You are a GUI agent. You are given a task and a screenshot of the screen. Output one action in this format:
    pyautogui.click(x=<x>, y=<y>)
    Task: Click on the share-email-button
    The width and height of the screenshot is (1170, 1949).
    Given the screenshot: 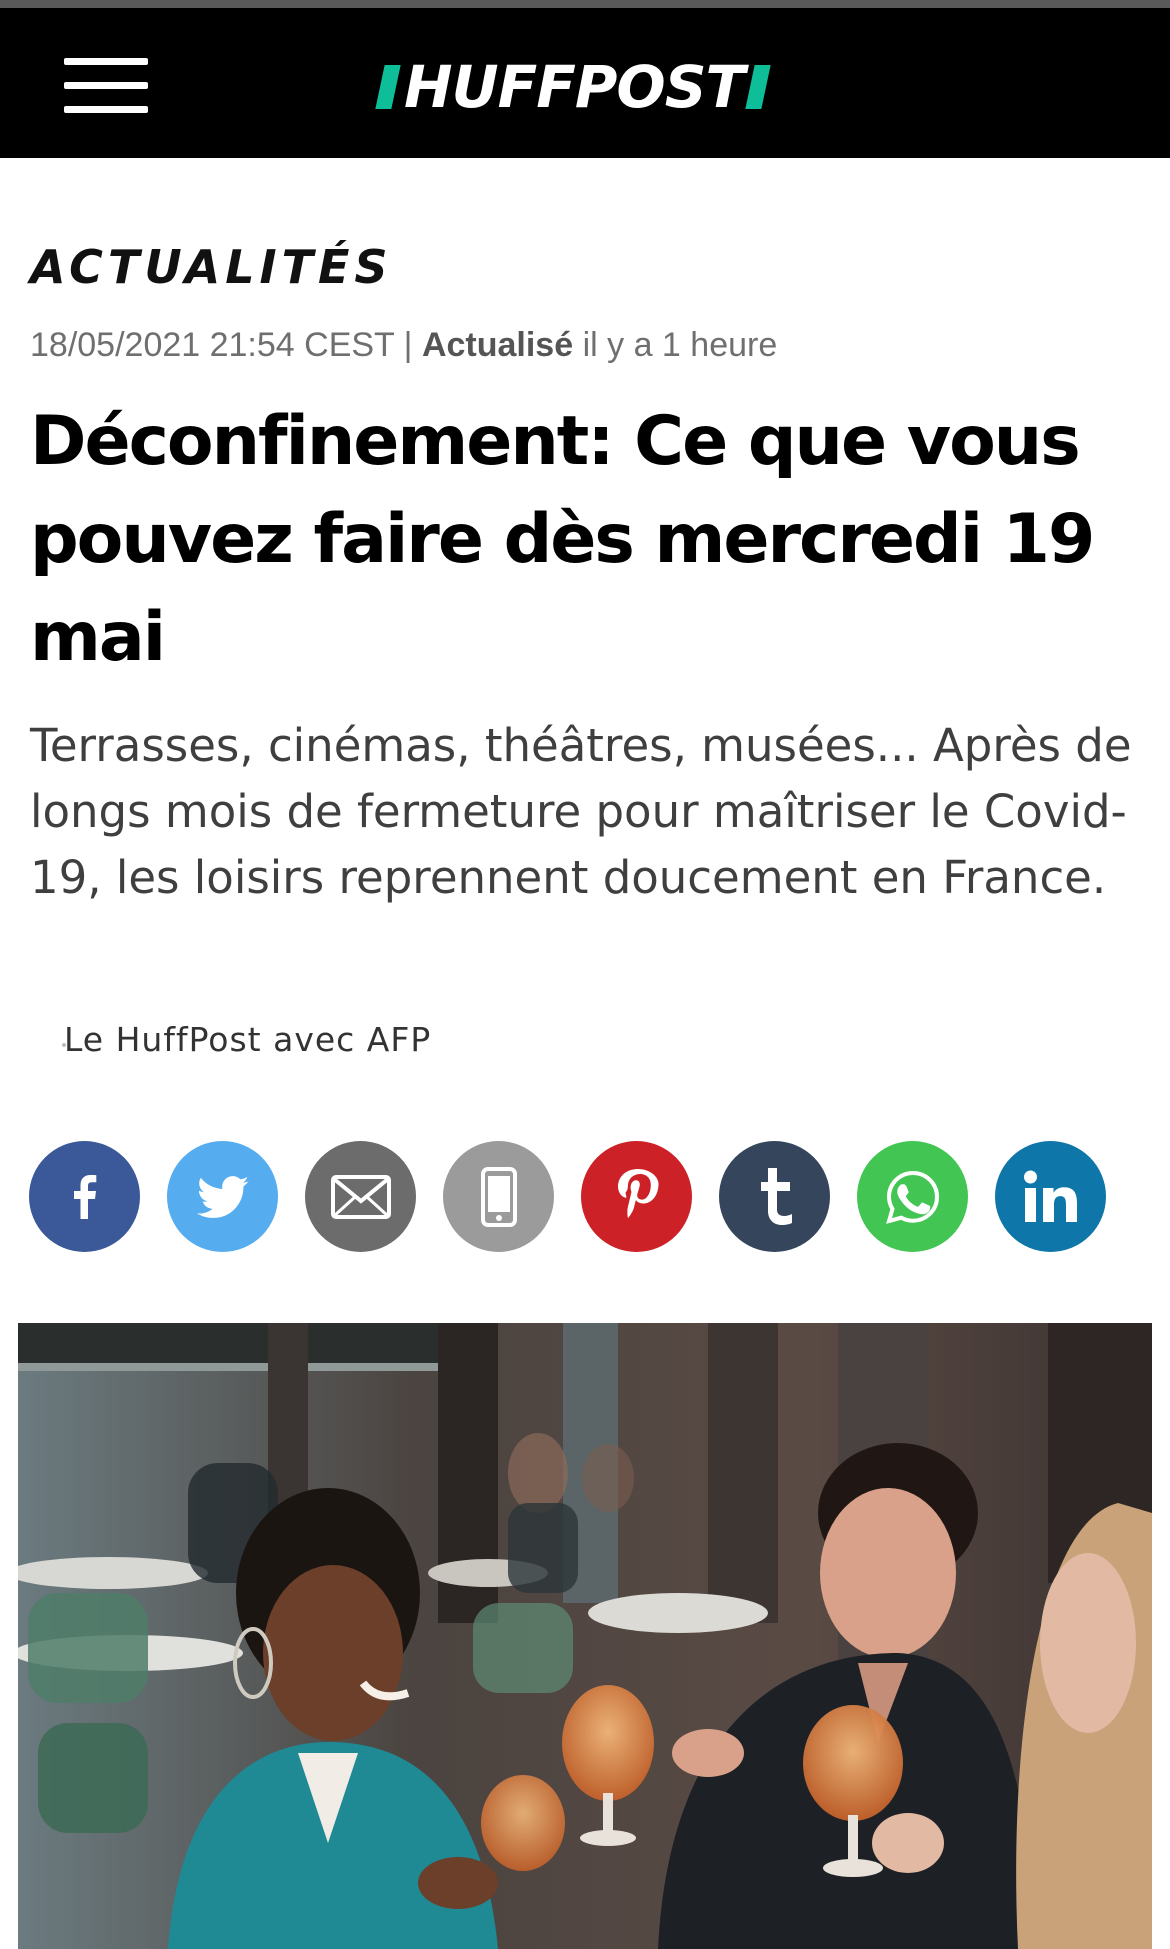 What is the action you would take?
    pyautogui.click(x=360, y=1196)
    